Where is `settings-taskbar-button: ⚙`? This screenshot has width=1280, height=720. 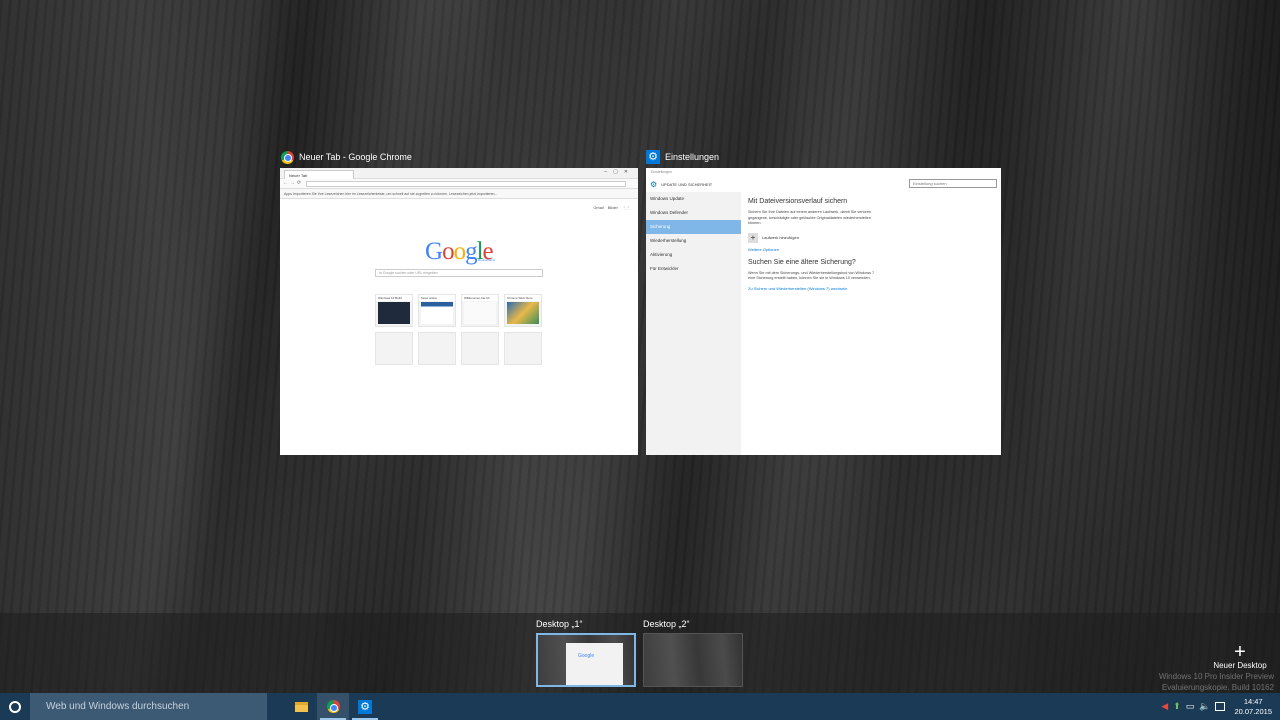
settings-taskbar-button: ⚙ is located at coordinates (365, 706).